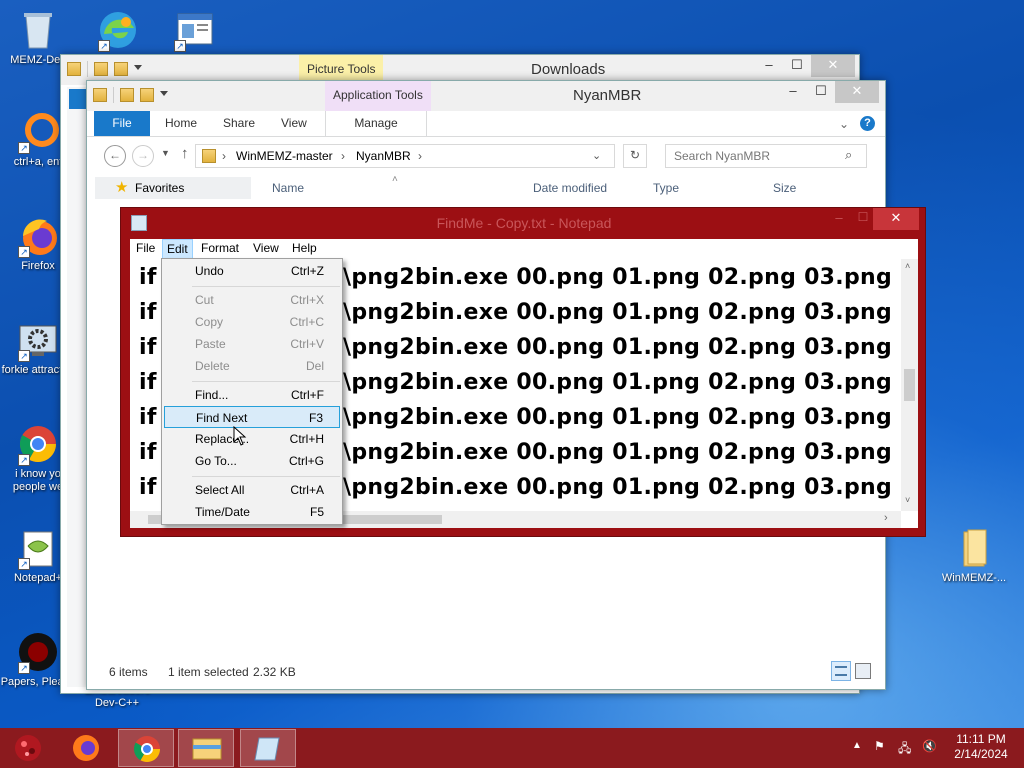 The image size is (1024, 768). What do you see at coordinates (113, 95) in the screenshot?
I see `divider` at bounding box center [113, 95].